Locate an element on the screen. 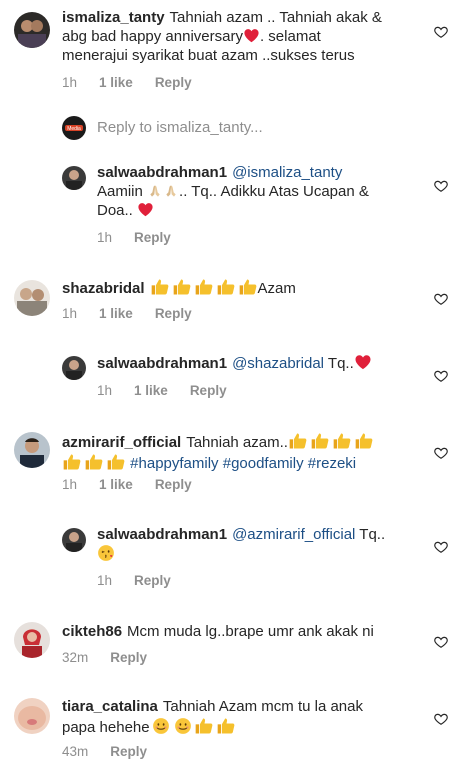 The height and width of the screenshot is (760, 474). hashtags: #happyfamily #goodfamily #rezeki is located at coordinates (243, 463).